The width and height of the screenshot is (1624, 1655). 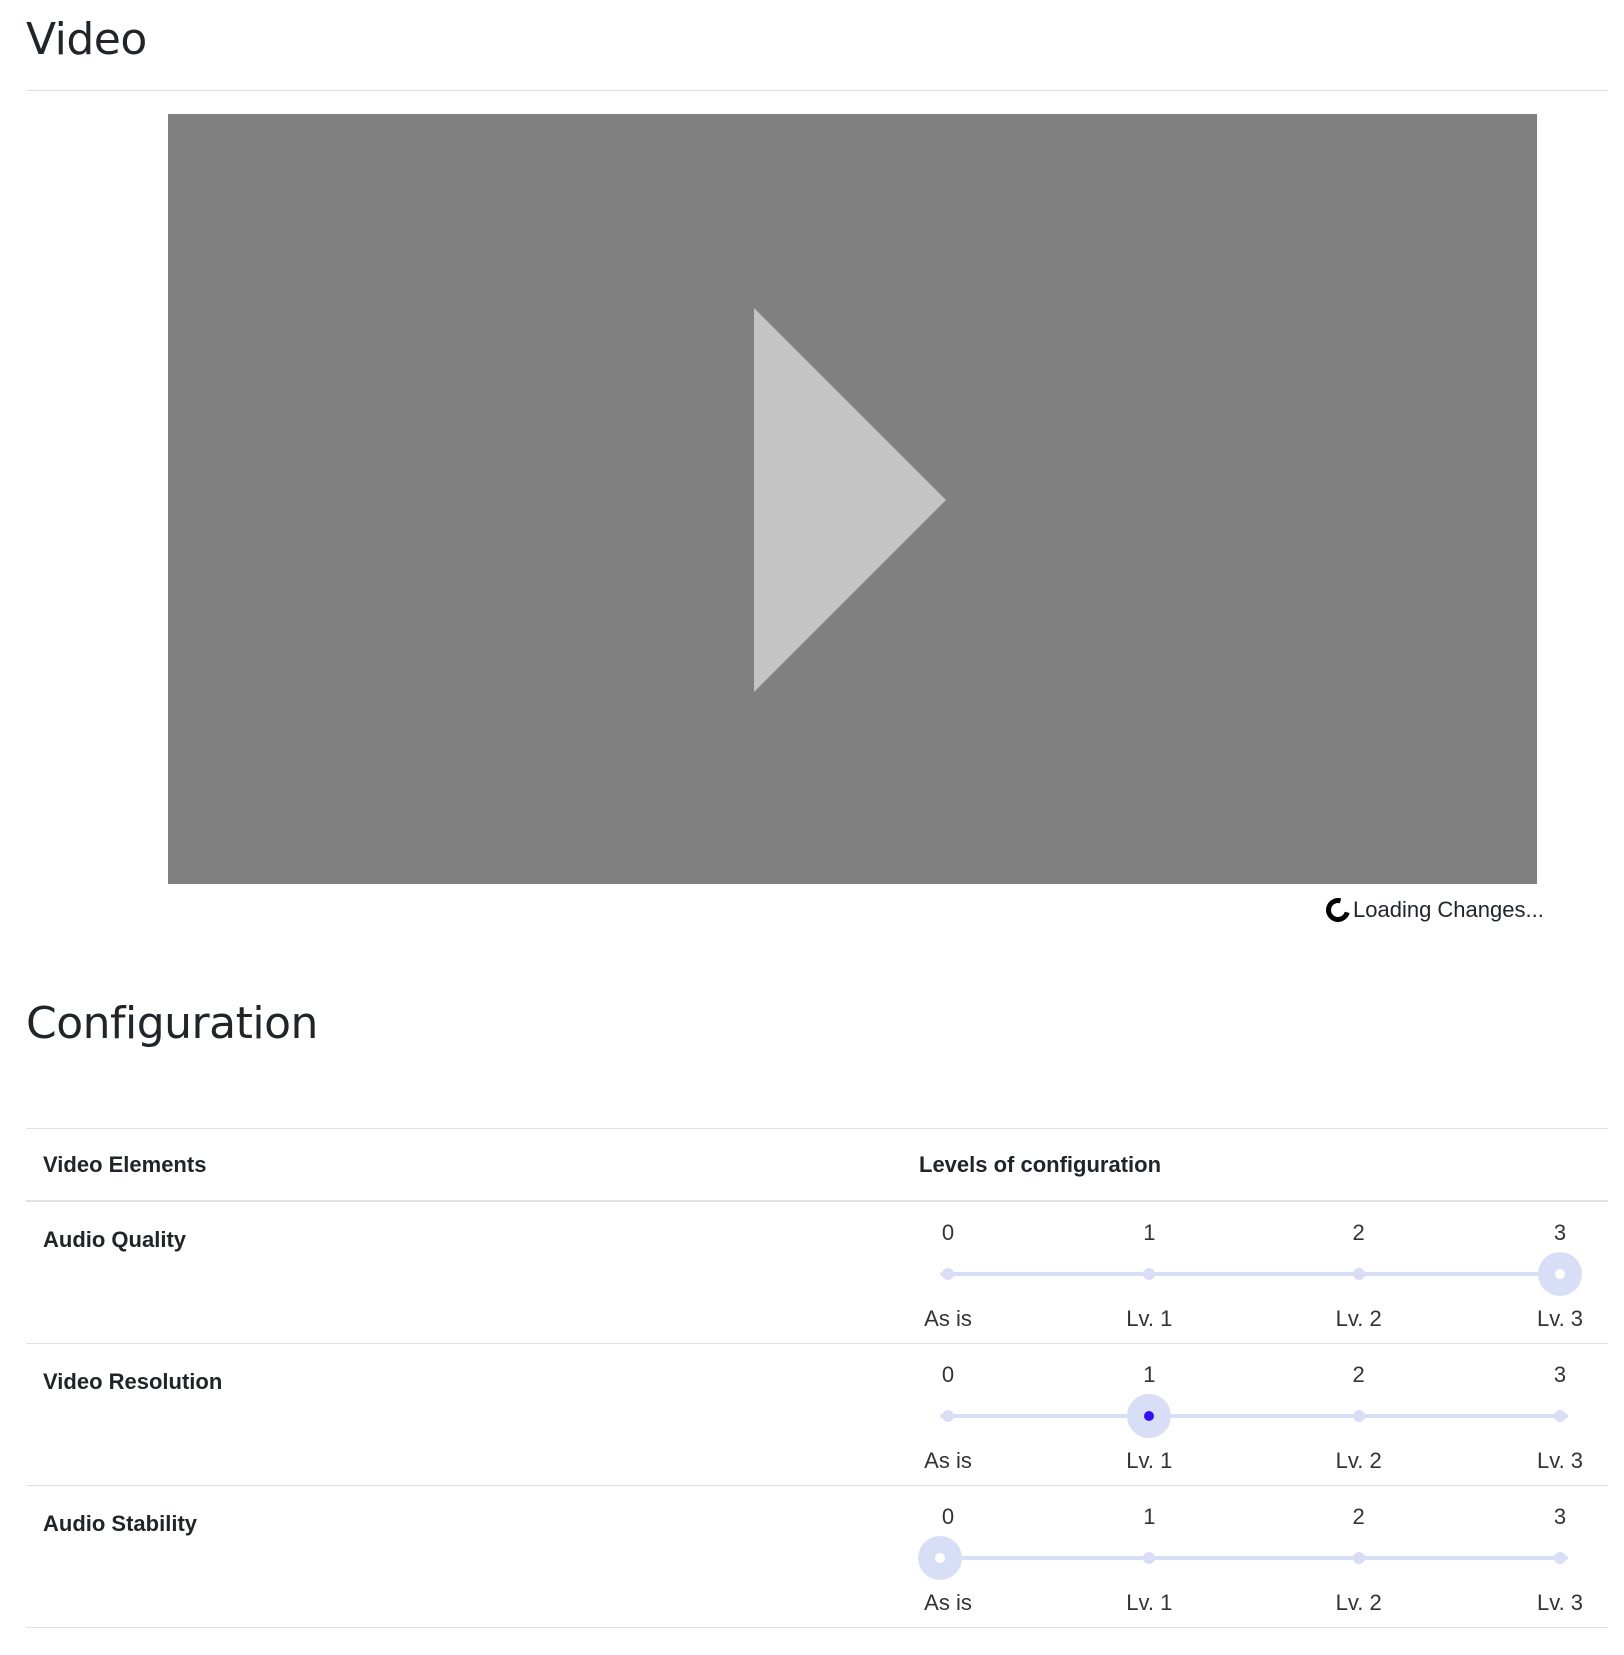 I want to click on row-label: Video Resolution, so click(x=133, y=1381).